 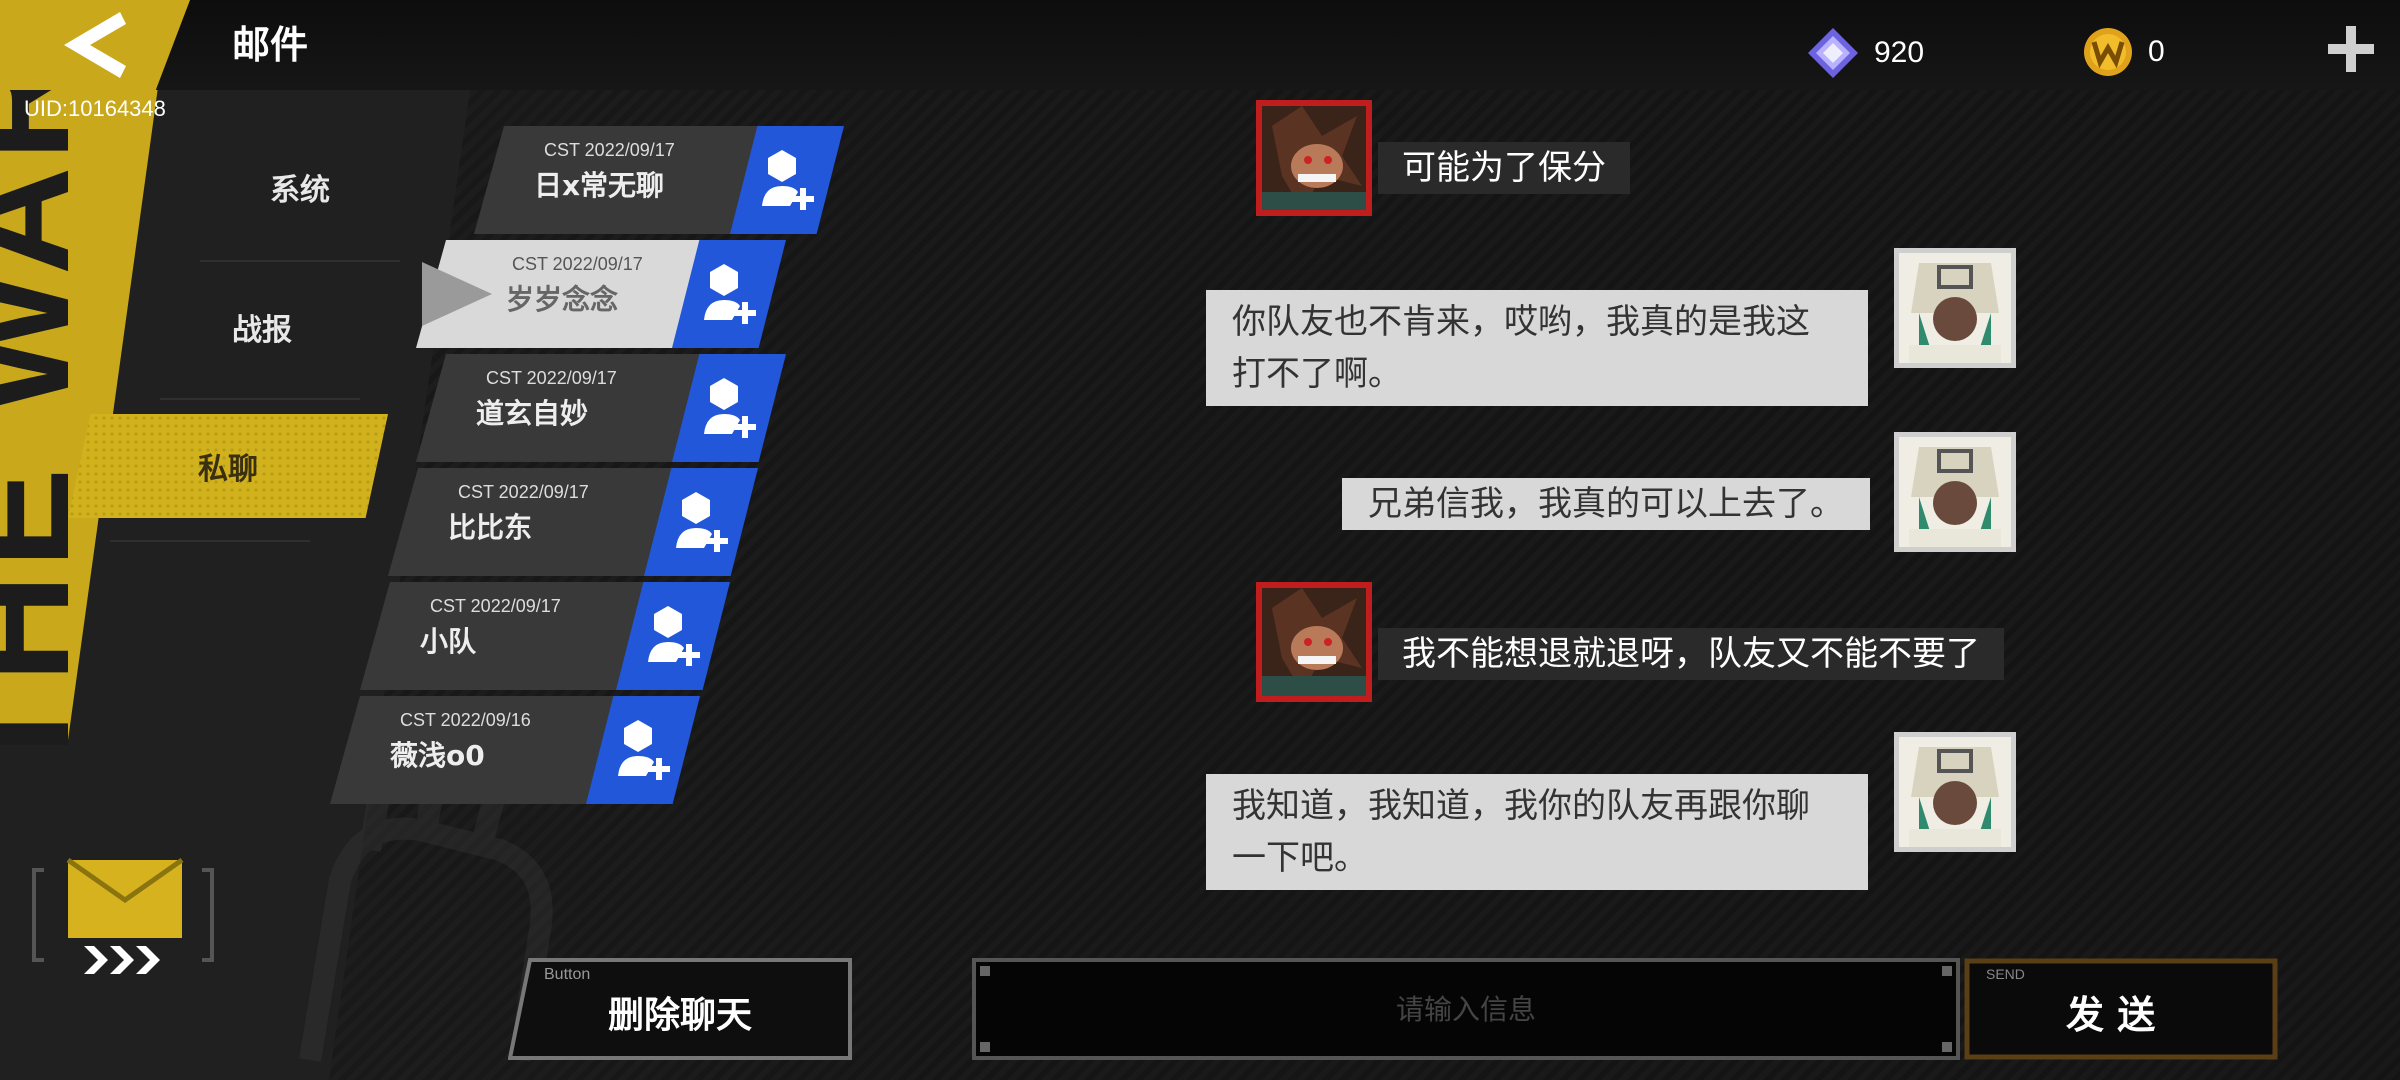 I want to click on chat-message-right: 你队友也不肯来，哎哟，我真的是我这 打不了啊。, so click(x=1537, y=348).